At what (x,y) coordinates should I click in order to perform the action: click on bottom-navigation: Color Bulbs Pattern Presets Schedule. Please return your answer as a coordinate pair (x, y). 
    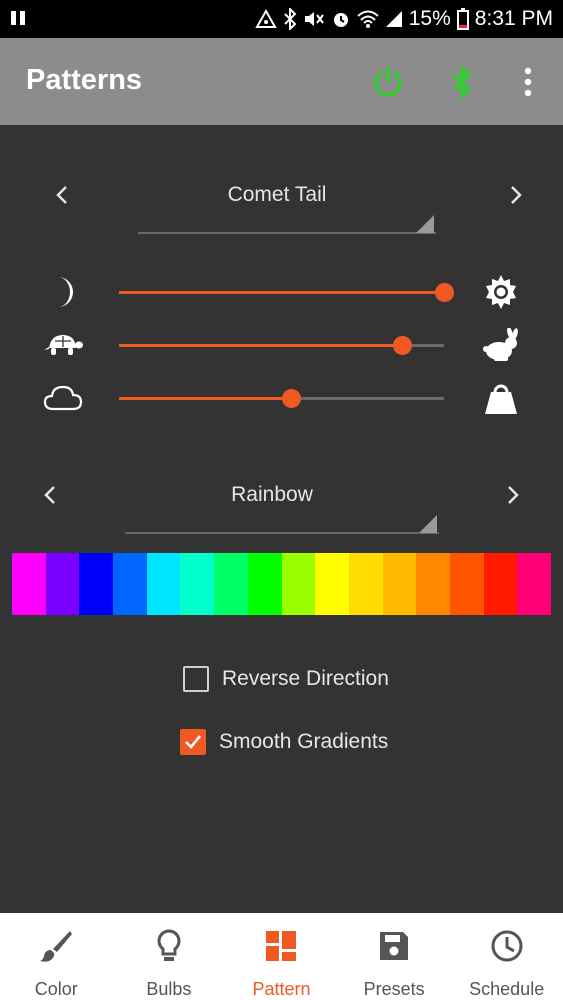
    Looking at the image, I should click on (281, 956).